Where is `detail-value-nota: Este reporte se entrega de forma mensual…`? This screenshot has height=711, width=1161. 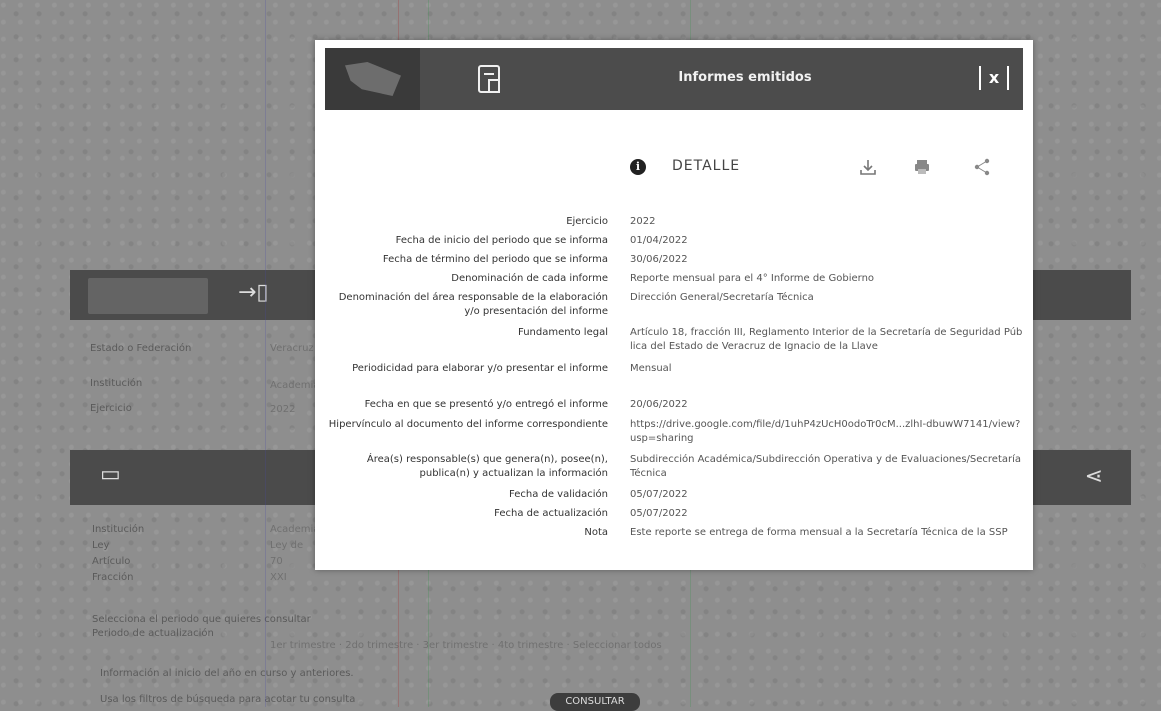
detail-value-nota: Este reporte se entrega de forma mensual… is located at coordinates (819, 532).